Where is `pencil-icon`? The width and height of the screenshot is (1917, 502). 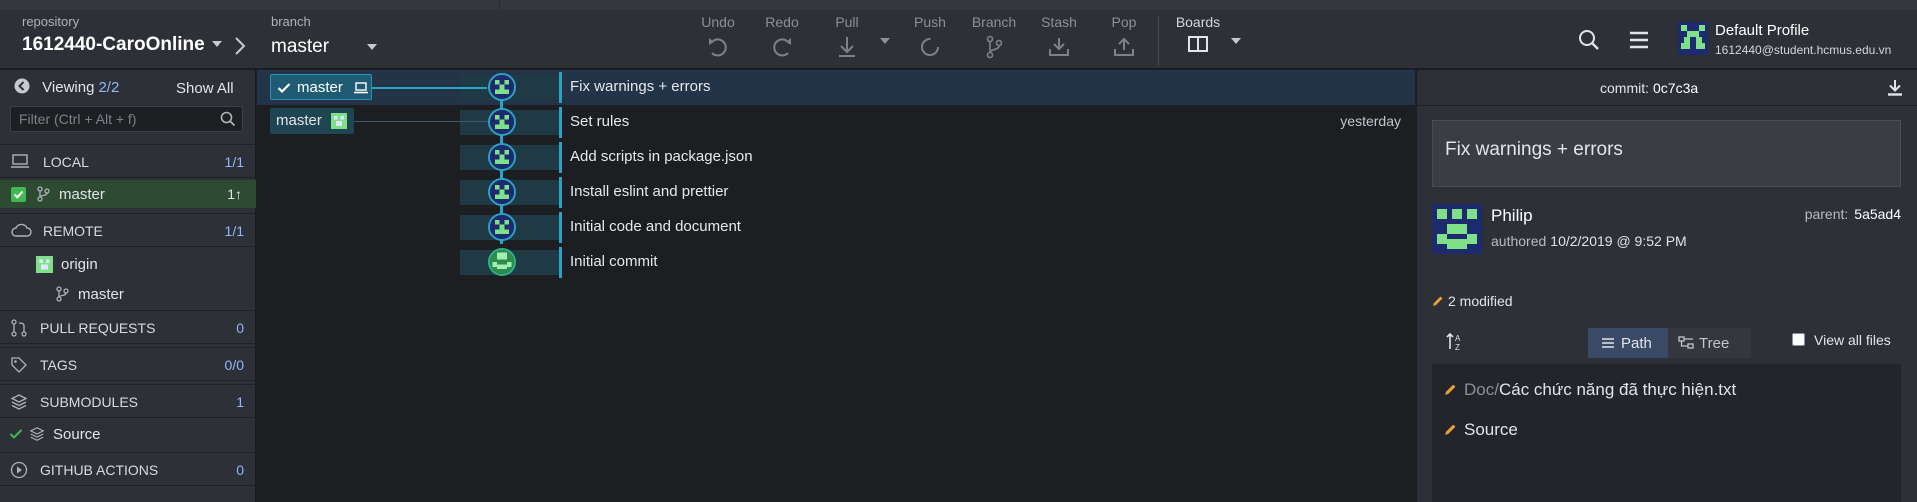
pencil-icon is located at coordinates (1450, 389).